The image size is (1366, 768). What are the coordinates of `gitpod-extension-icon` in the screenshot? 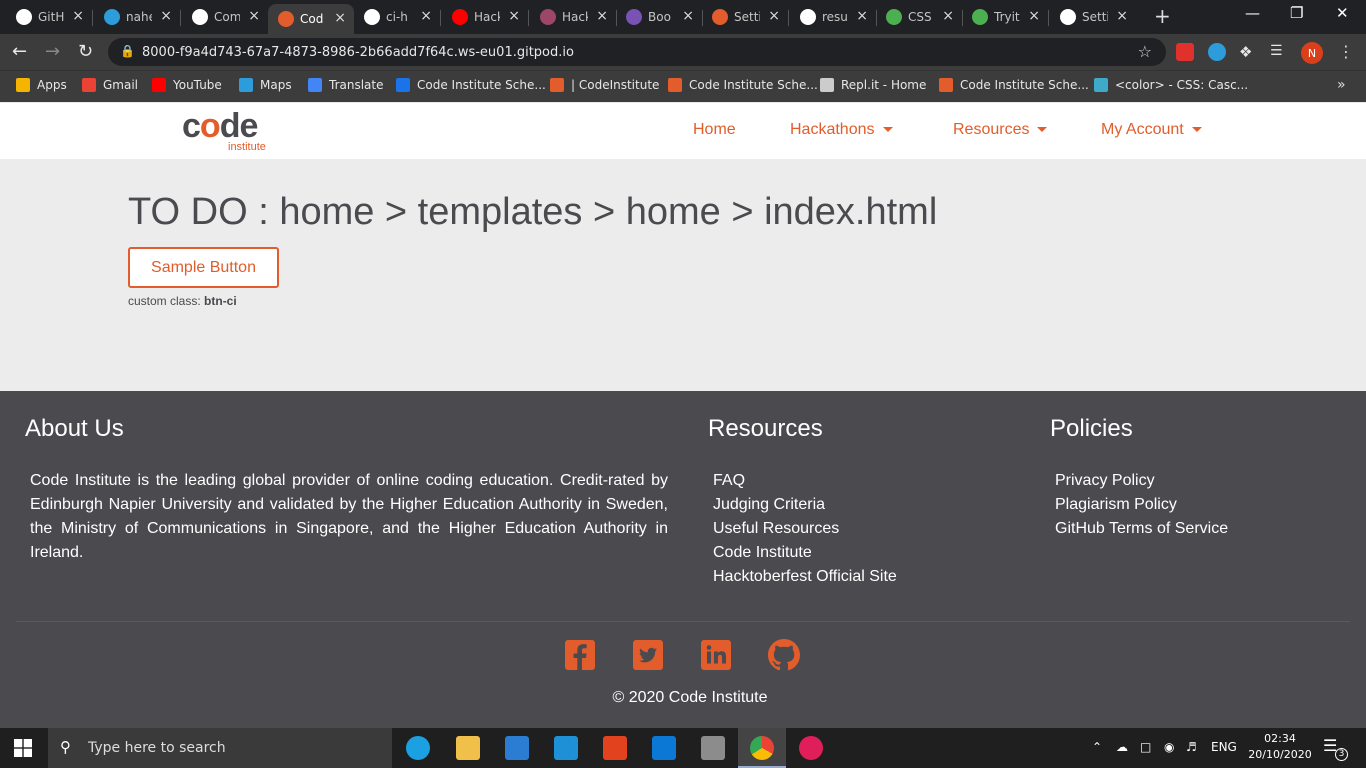 It's located at (1217, 52).